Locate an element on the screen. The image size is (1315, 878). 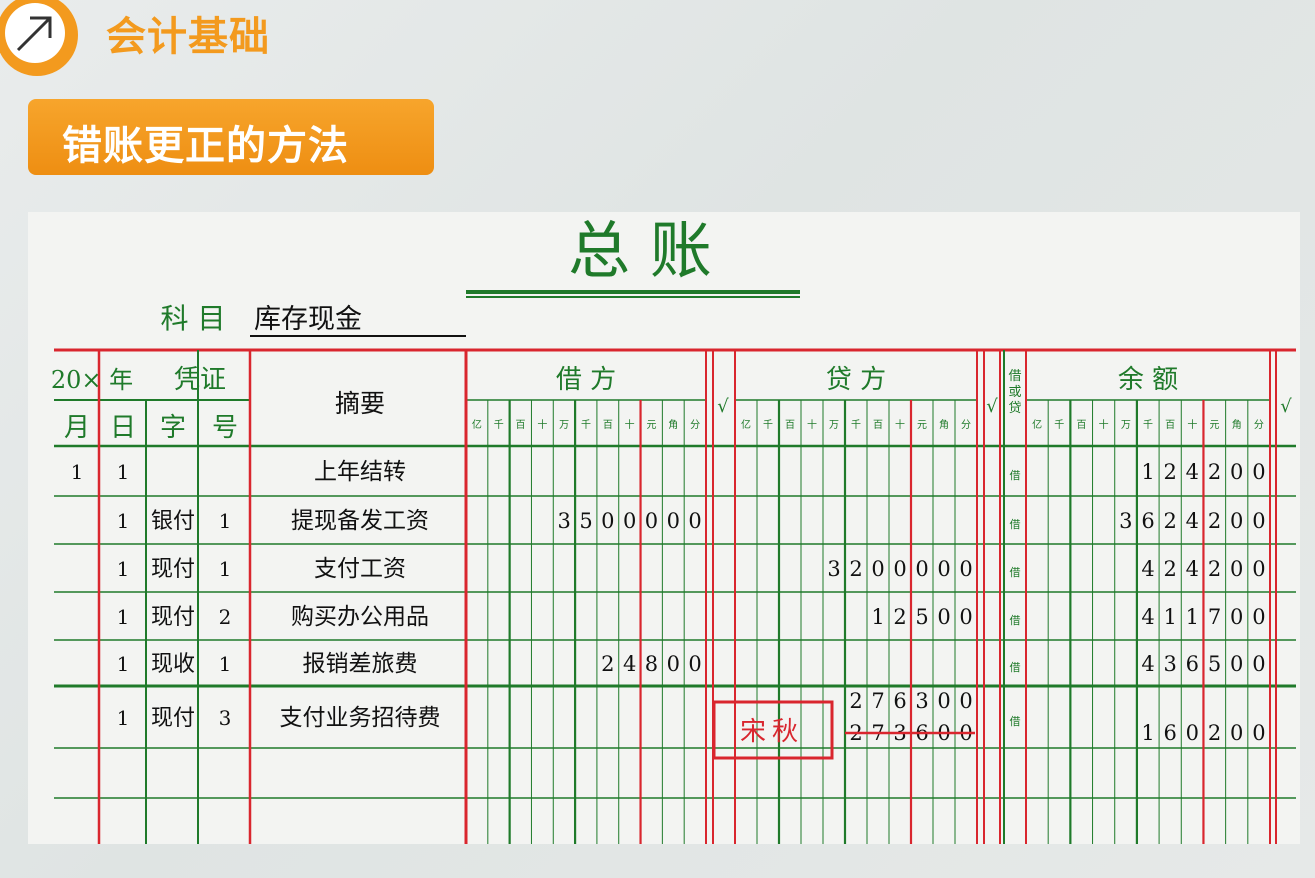
credit-amount-digit: 3 is located at coordinates (833, 569).